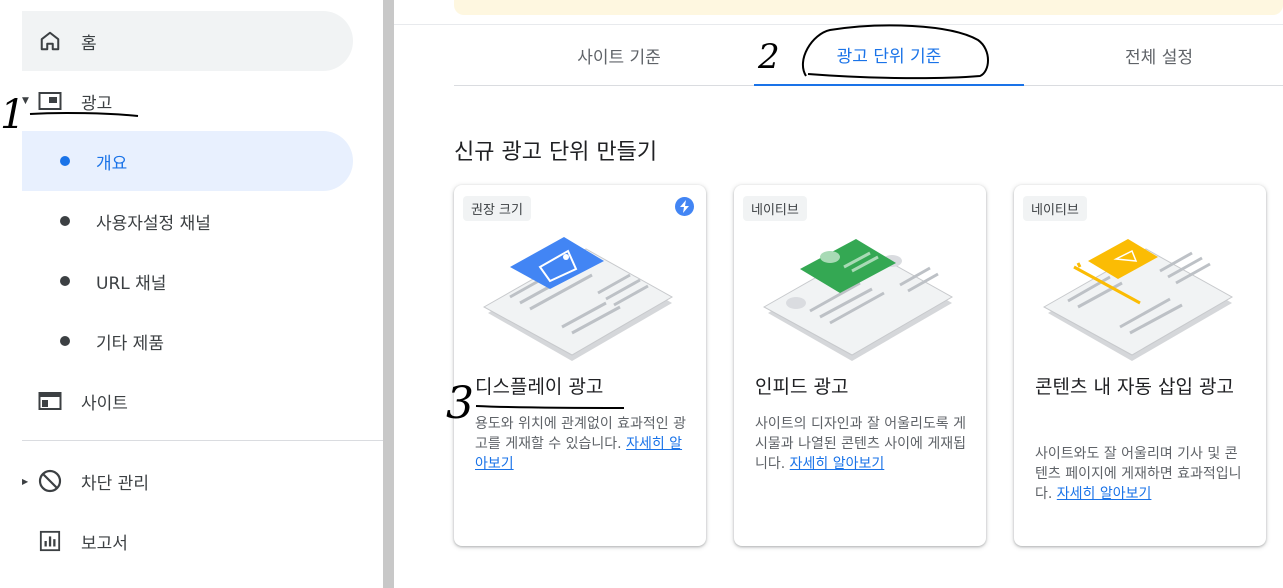 The height and width of the screenshot is (588, 1283). I want to click on tab-global-settings: 전체 설정, so click(1153, 55).